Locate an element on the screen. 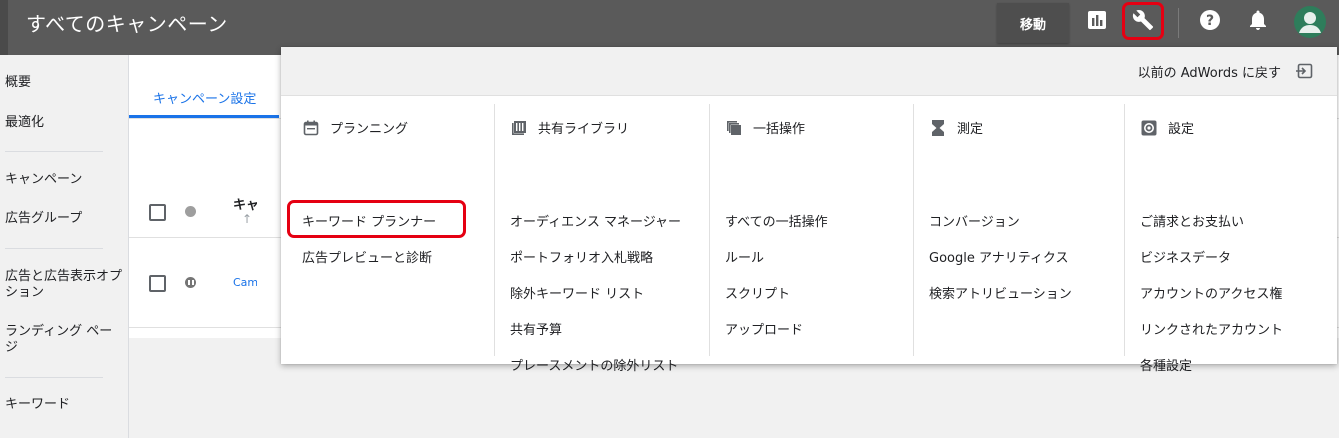  help-icon: ? is located at coordinates (1210, 20).